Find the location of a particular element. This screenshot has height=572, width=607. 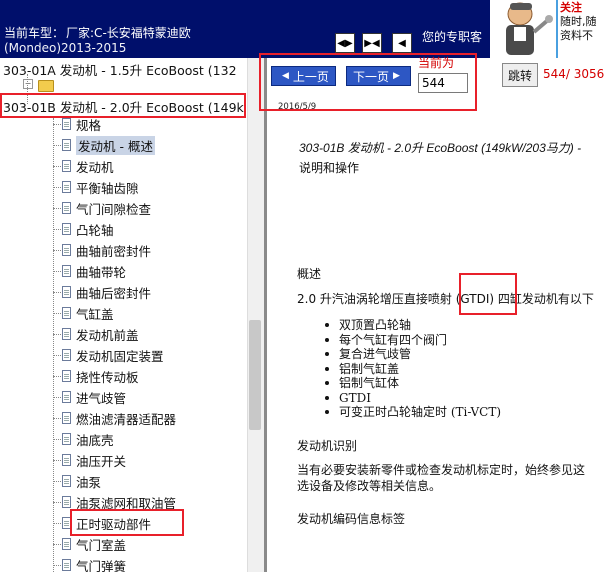

tree-item: 发动机前盖 is located at coordinates (100, 334).